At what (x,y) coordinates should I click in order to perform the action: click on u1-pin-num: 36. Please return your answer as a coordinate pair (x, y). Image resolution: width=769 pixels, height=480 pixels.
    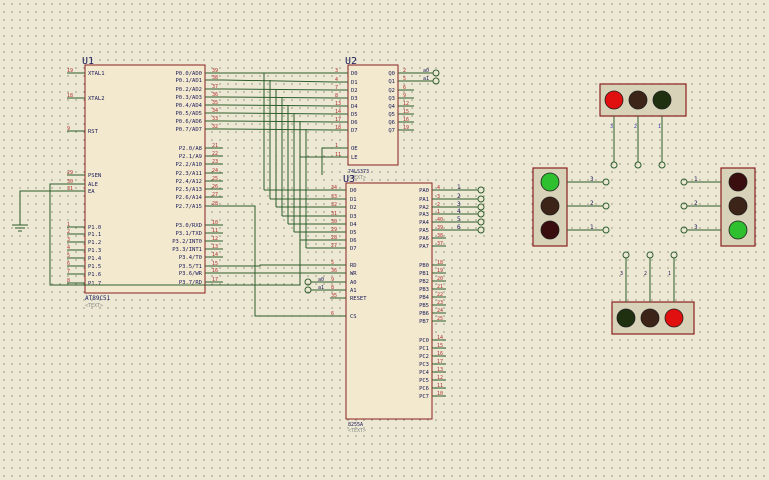
    Looking at the image, I should click on (215, 95).